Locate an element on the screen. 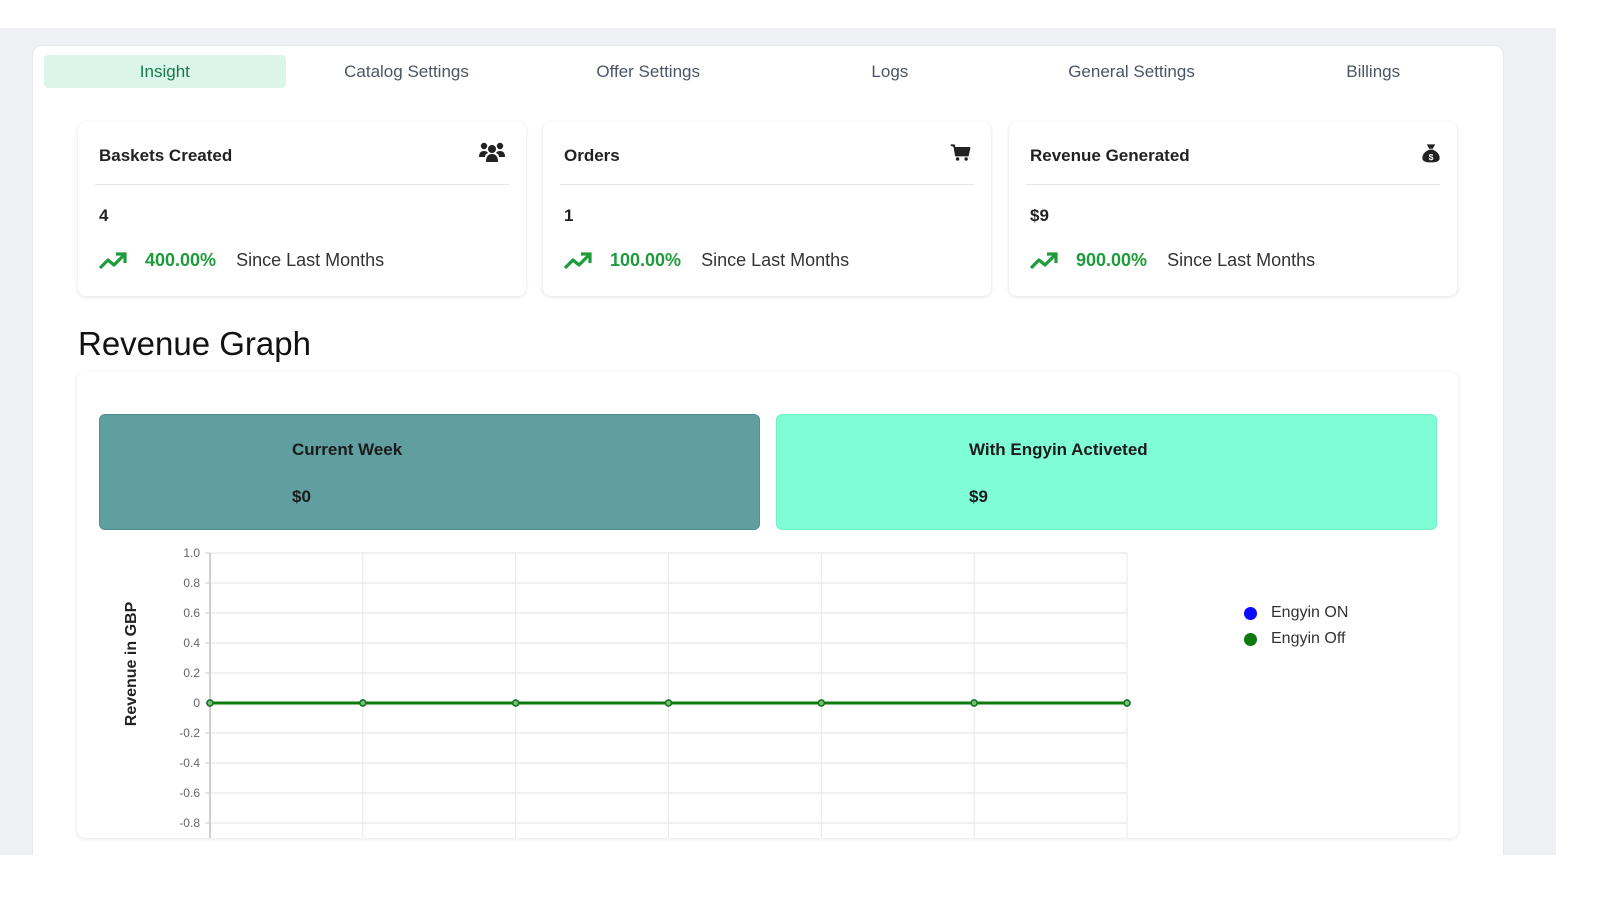 Image resolution: width=1600 pixels, height=900 pixels. y-tick-label: 0.4 is located at coordinates (191, 643).